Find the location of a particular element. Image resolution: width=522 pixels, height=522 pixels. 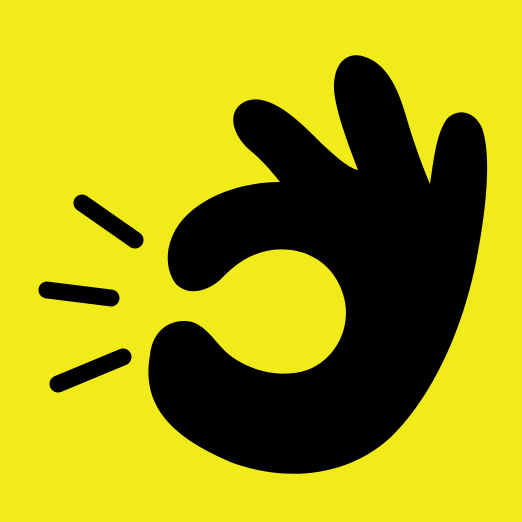

emphasis-line-middle is located at coordinates (79, 294).